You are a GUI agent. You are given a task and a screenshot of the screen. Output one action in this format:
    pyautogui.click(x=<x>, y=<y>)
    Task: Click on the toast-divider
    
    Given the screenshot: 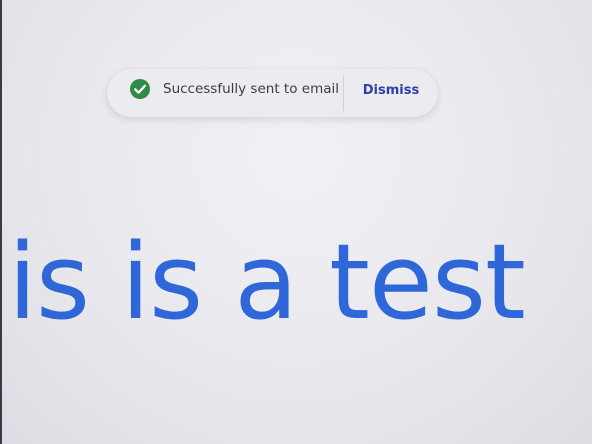 What is the action you would take?
    pyautogui.click(x=343, y=93)
    